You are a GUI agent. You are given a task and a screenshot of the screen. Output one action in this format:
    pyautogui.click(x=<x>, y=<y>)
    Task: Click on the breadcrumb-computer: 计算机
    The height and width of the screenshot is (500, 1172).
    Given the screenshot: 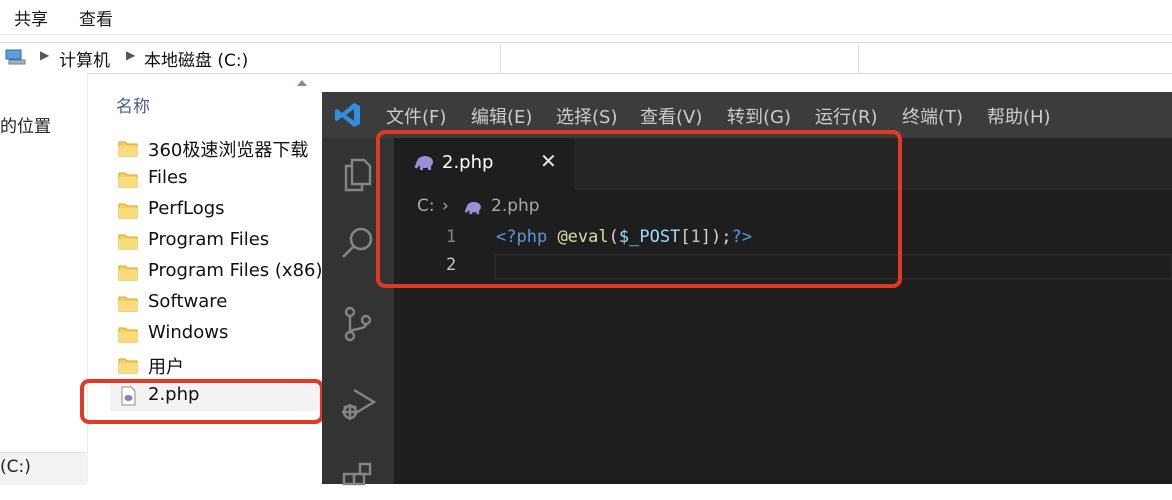 What is the action you would take?
    pyautogui.click(x=84, y=58)
    